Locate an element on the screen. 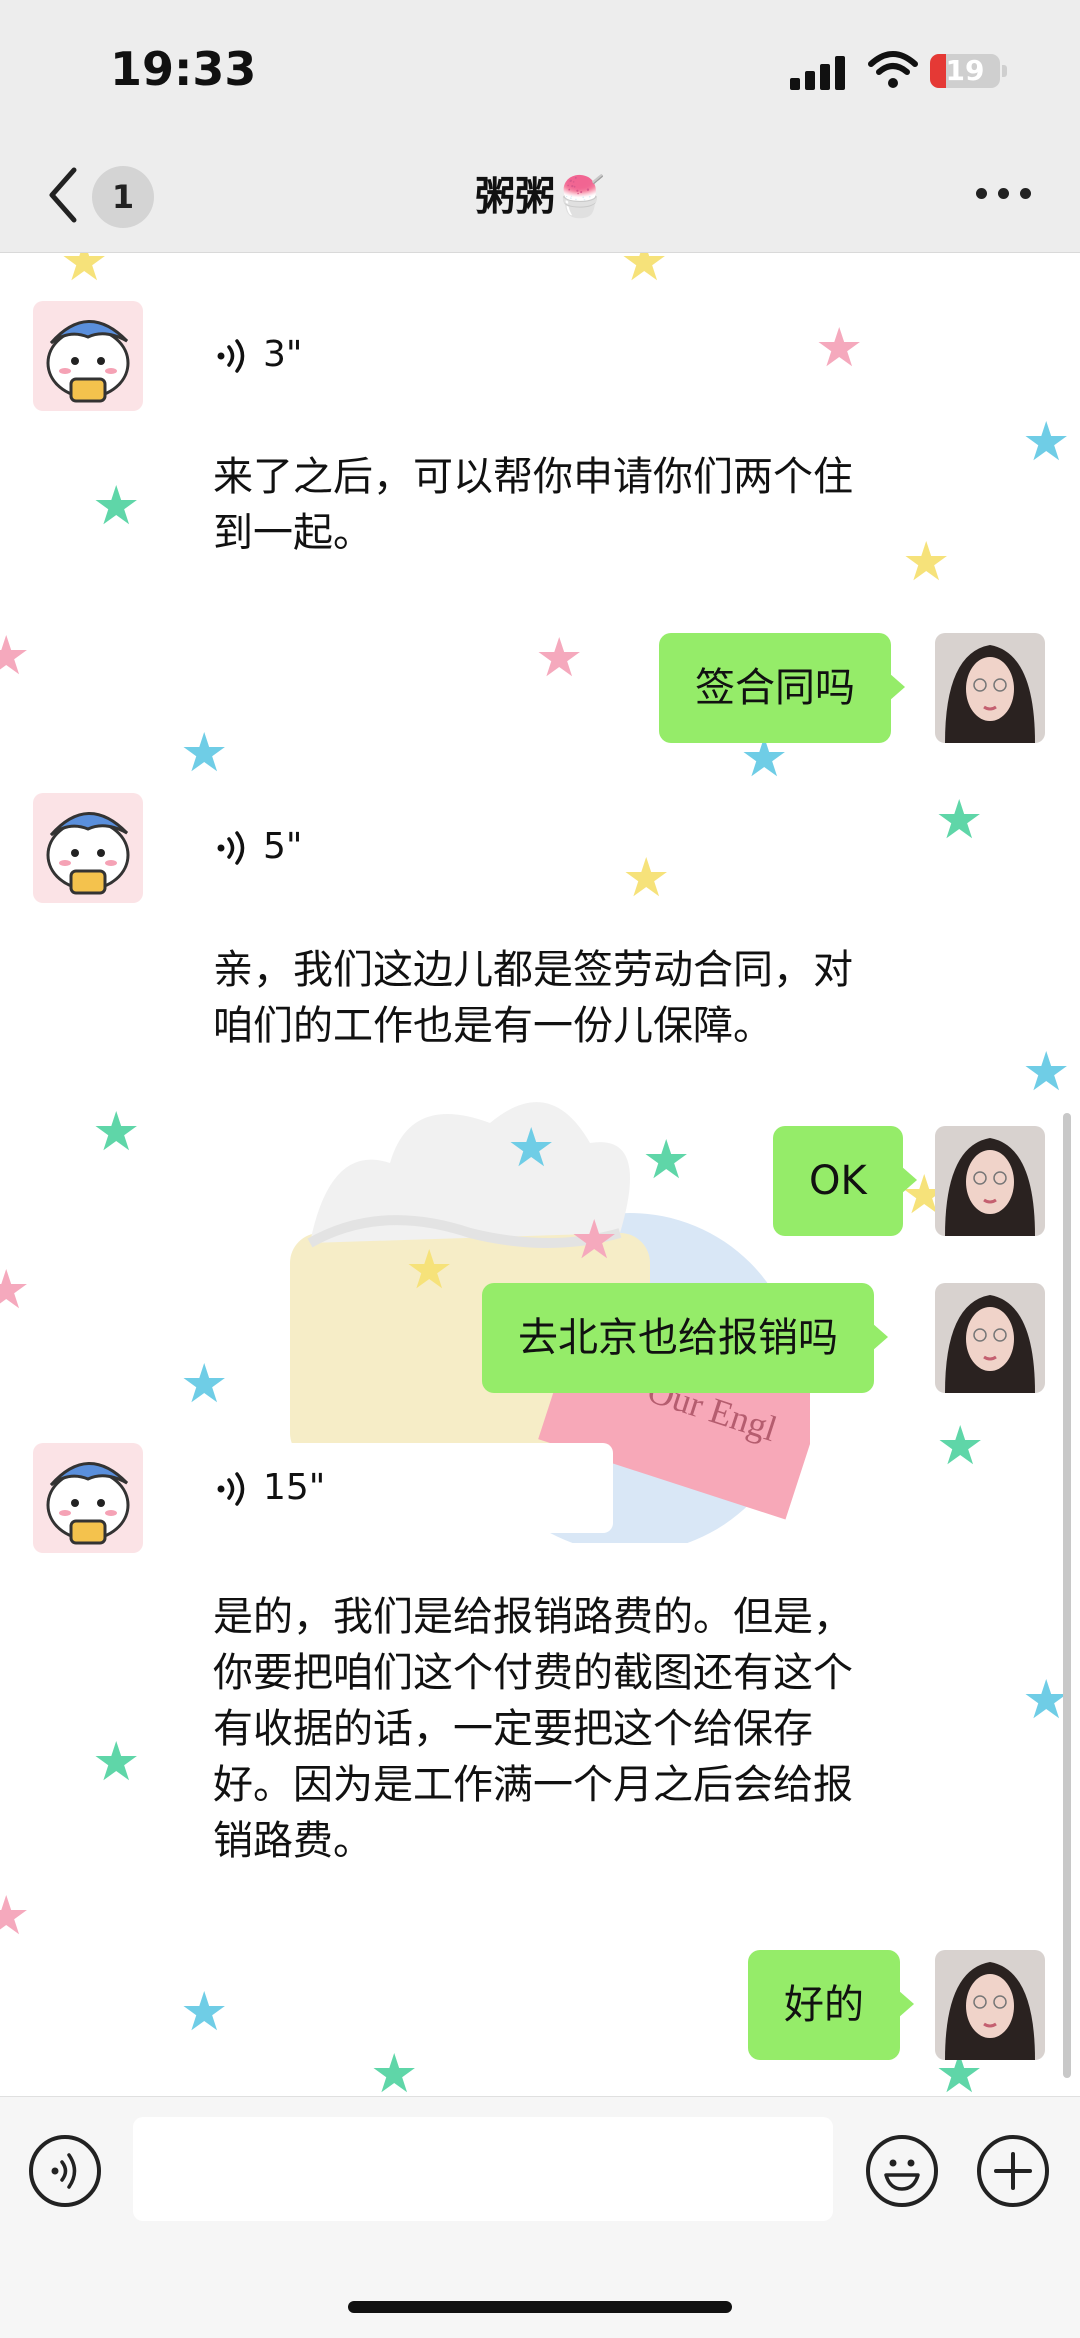 The height and width of the screenshot is (2338, 1080). chat-header: 1 粥粥🍧 is located at coordinates (540, 196).